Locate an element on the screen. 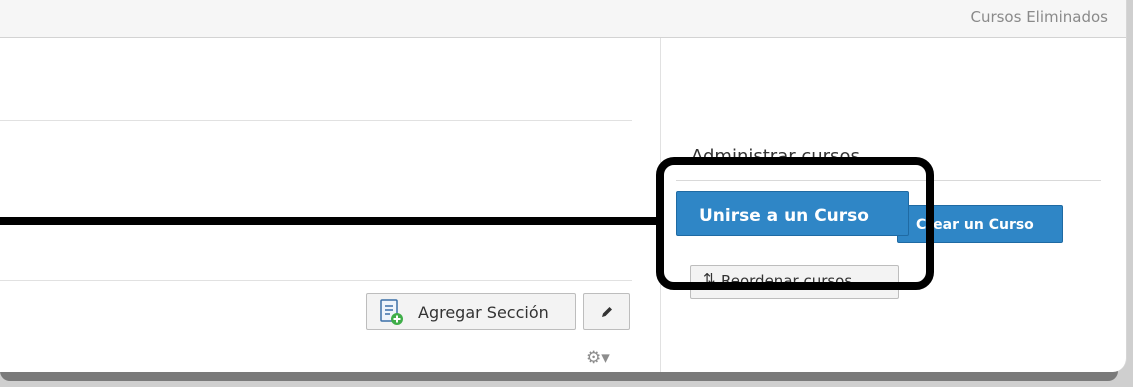 The height and width of the screenshot is (387, 1133). highlight-callout-line is located at coordinates (330, 221).